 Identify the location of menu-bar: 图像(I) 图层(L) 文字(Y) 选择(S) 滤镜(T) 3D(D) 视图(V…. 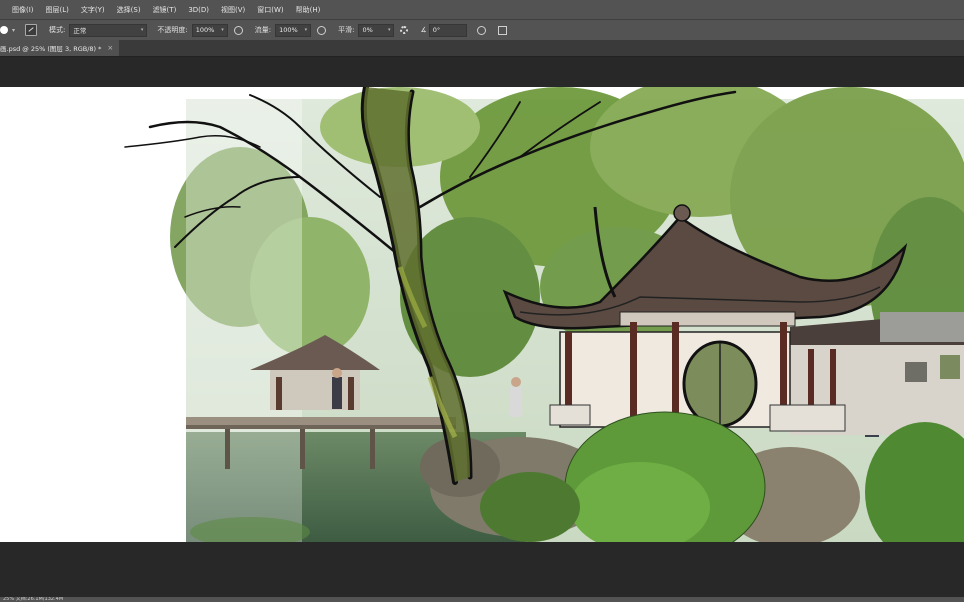
(482, 9).